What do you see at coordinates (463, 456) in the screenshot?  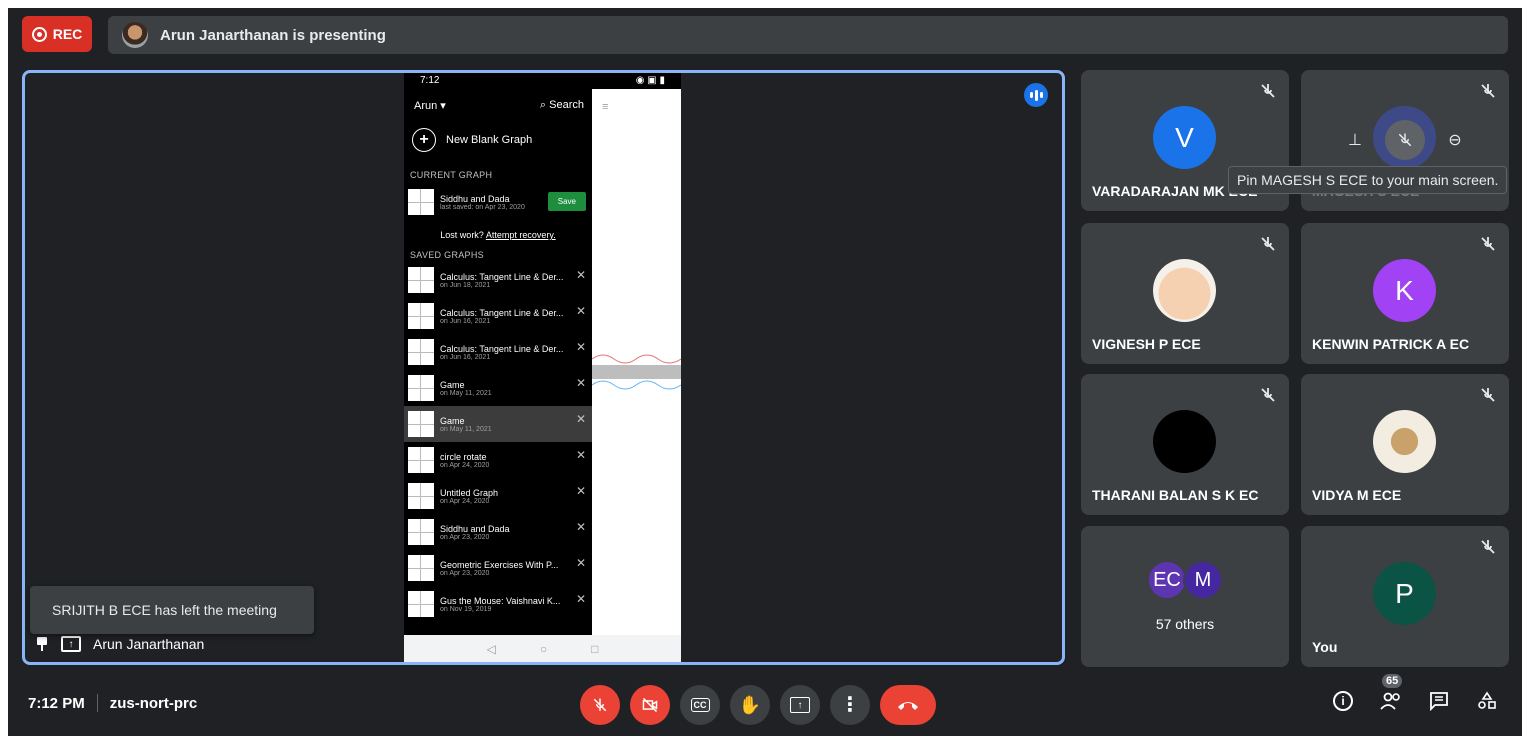 I see `graph-name: circle rotate` at bounding box center [463, 456].